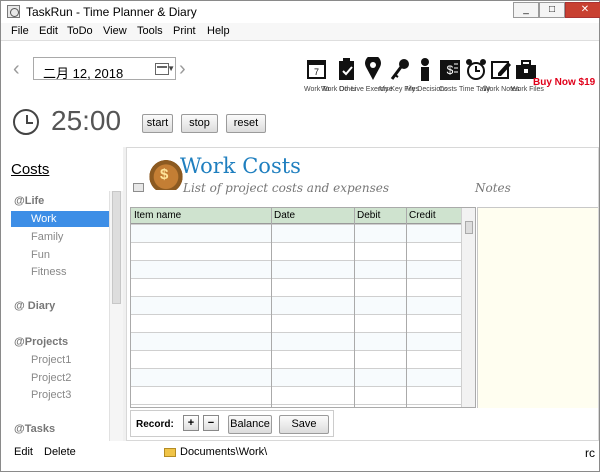 This screenshot has width=600, height=472. Describe the element at coordinates (422, 215) in the screenshot. I see `column-credit: Credit` at that location.